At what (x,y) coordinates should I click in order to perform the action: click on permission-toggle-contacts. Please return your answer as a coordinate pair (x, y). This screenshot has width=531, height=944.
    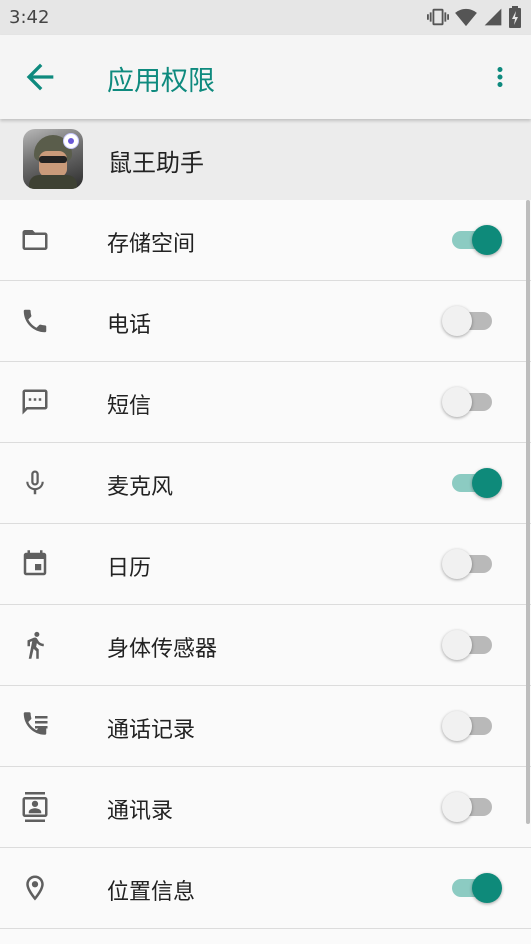
    Looking at the image, I should click on (472, 807).